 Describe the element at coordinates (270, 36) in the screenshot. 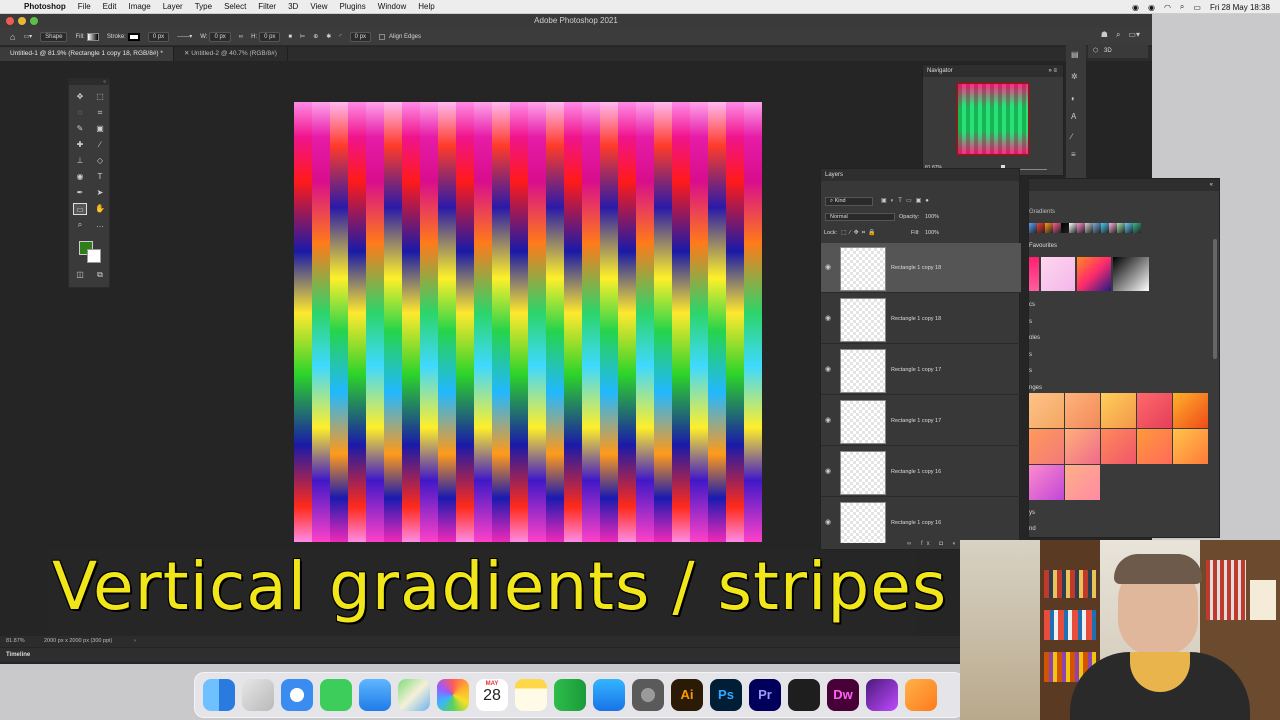

I see `height-input: 0 px` at that location.